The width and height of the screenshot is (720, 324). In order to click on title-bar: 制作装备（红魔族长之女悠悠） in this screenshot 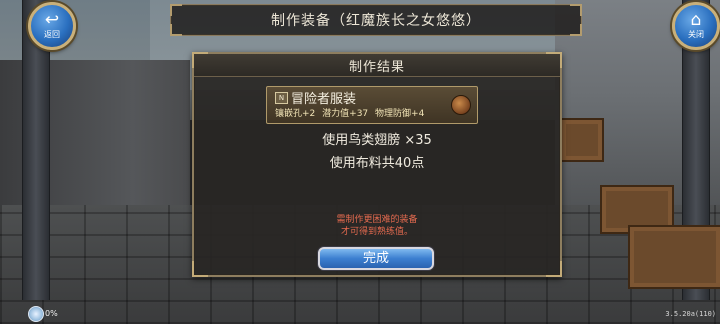, I will do `click(376, 20)`.